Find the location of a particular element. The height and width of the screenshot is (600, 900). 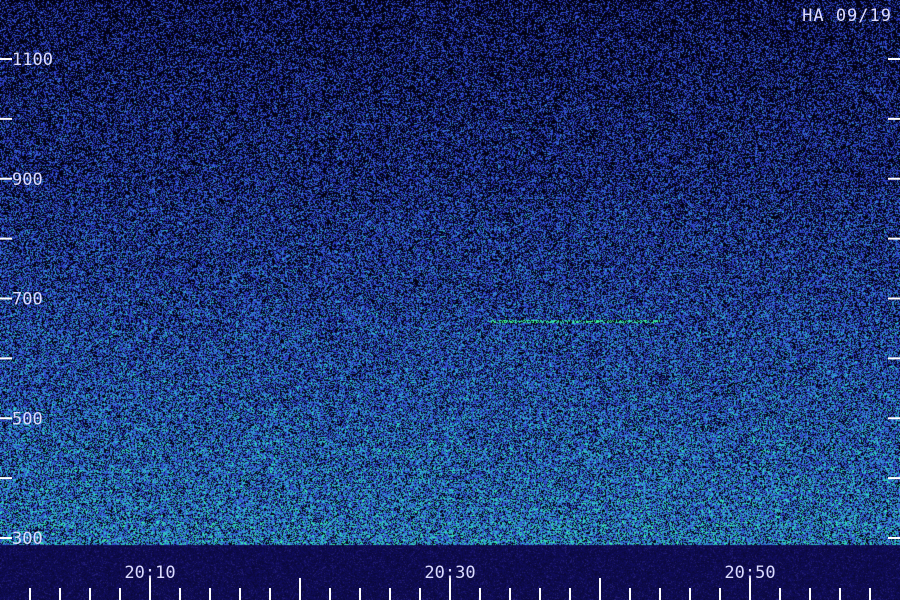

x-label-2030: 20:30 is located at coordinates (449, 573).